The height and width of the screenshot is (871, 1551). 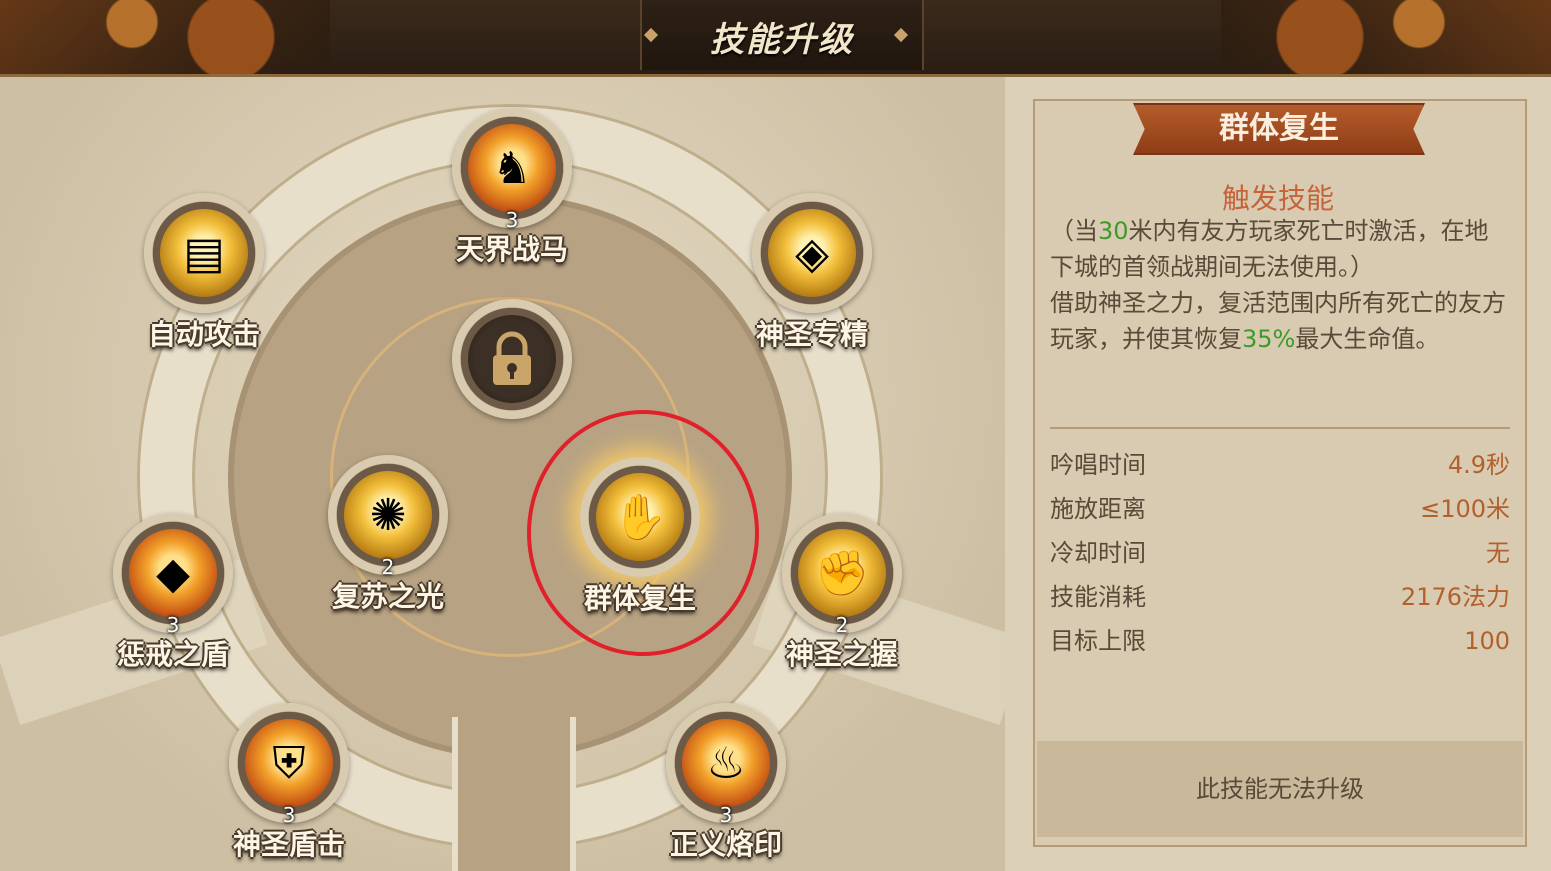 I want to click on skill-locked, so click(x=512, y=359).